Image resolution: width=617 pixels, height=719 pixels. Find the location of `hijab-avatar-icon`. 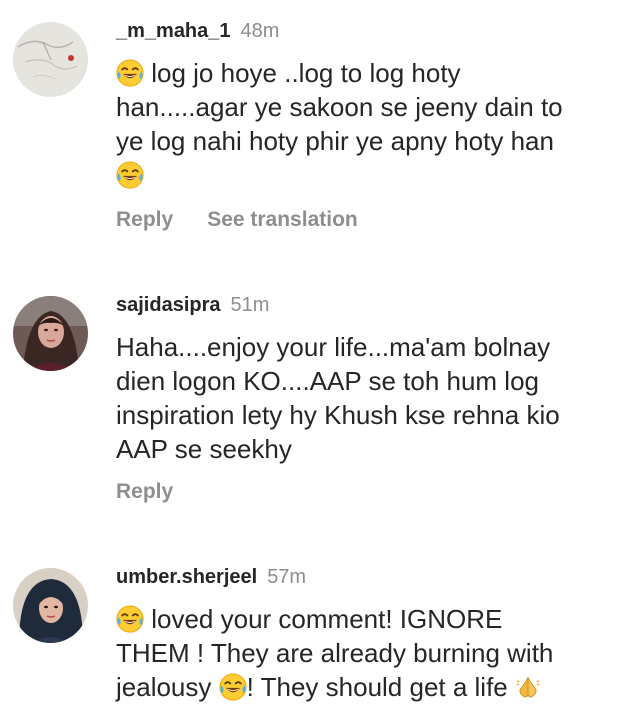

hijab-avatar-icon is located at coordinates (50, 605).